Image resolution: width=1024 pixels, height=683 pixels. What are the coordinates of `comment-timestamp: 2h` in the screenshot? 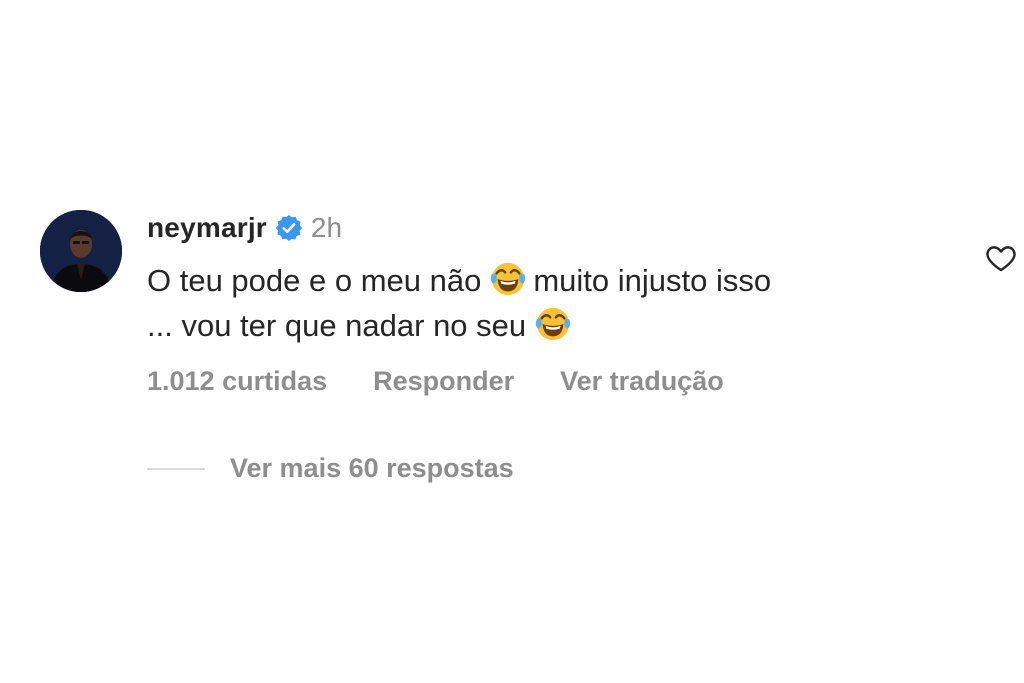 It's located at (326, 227).